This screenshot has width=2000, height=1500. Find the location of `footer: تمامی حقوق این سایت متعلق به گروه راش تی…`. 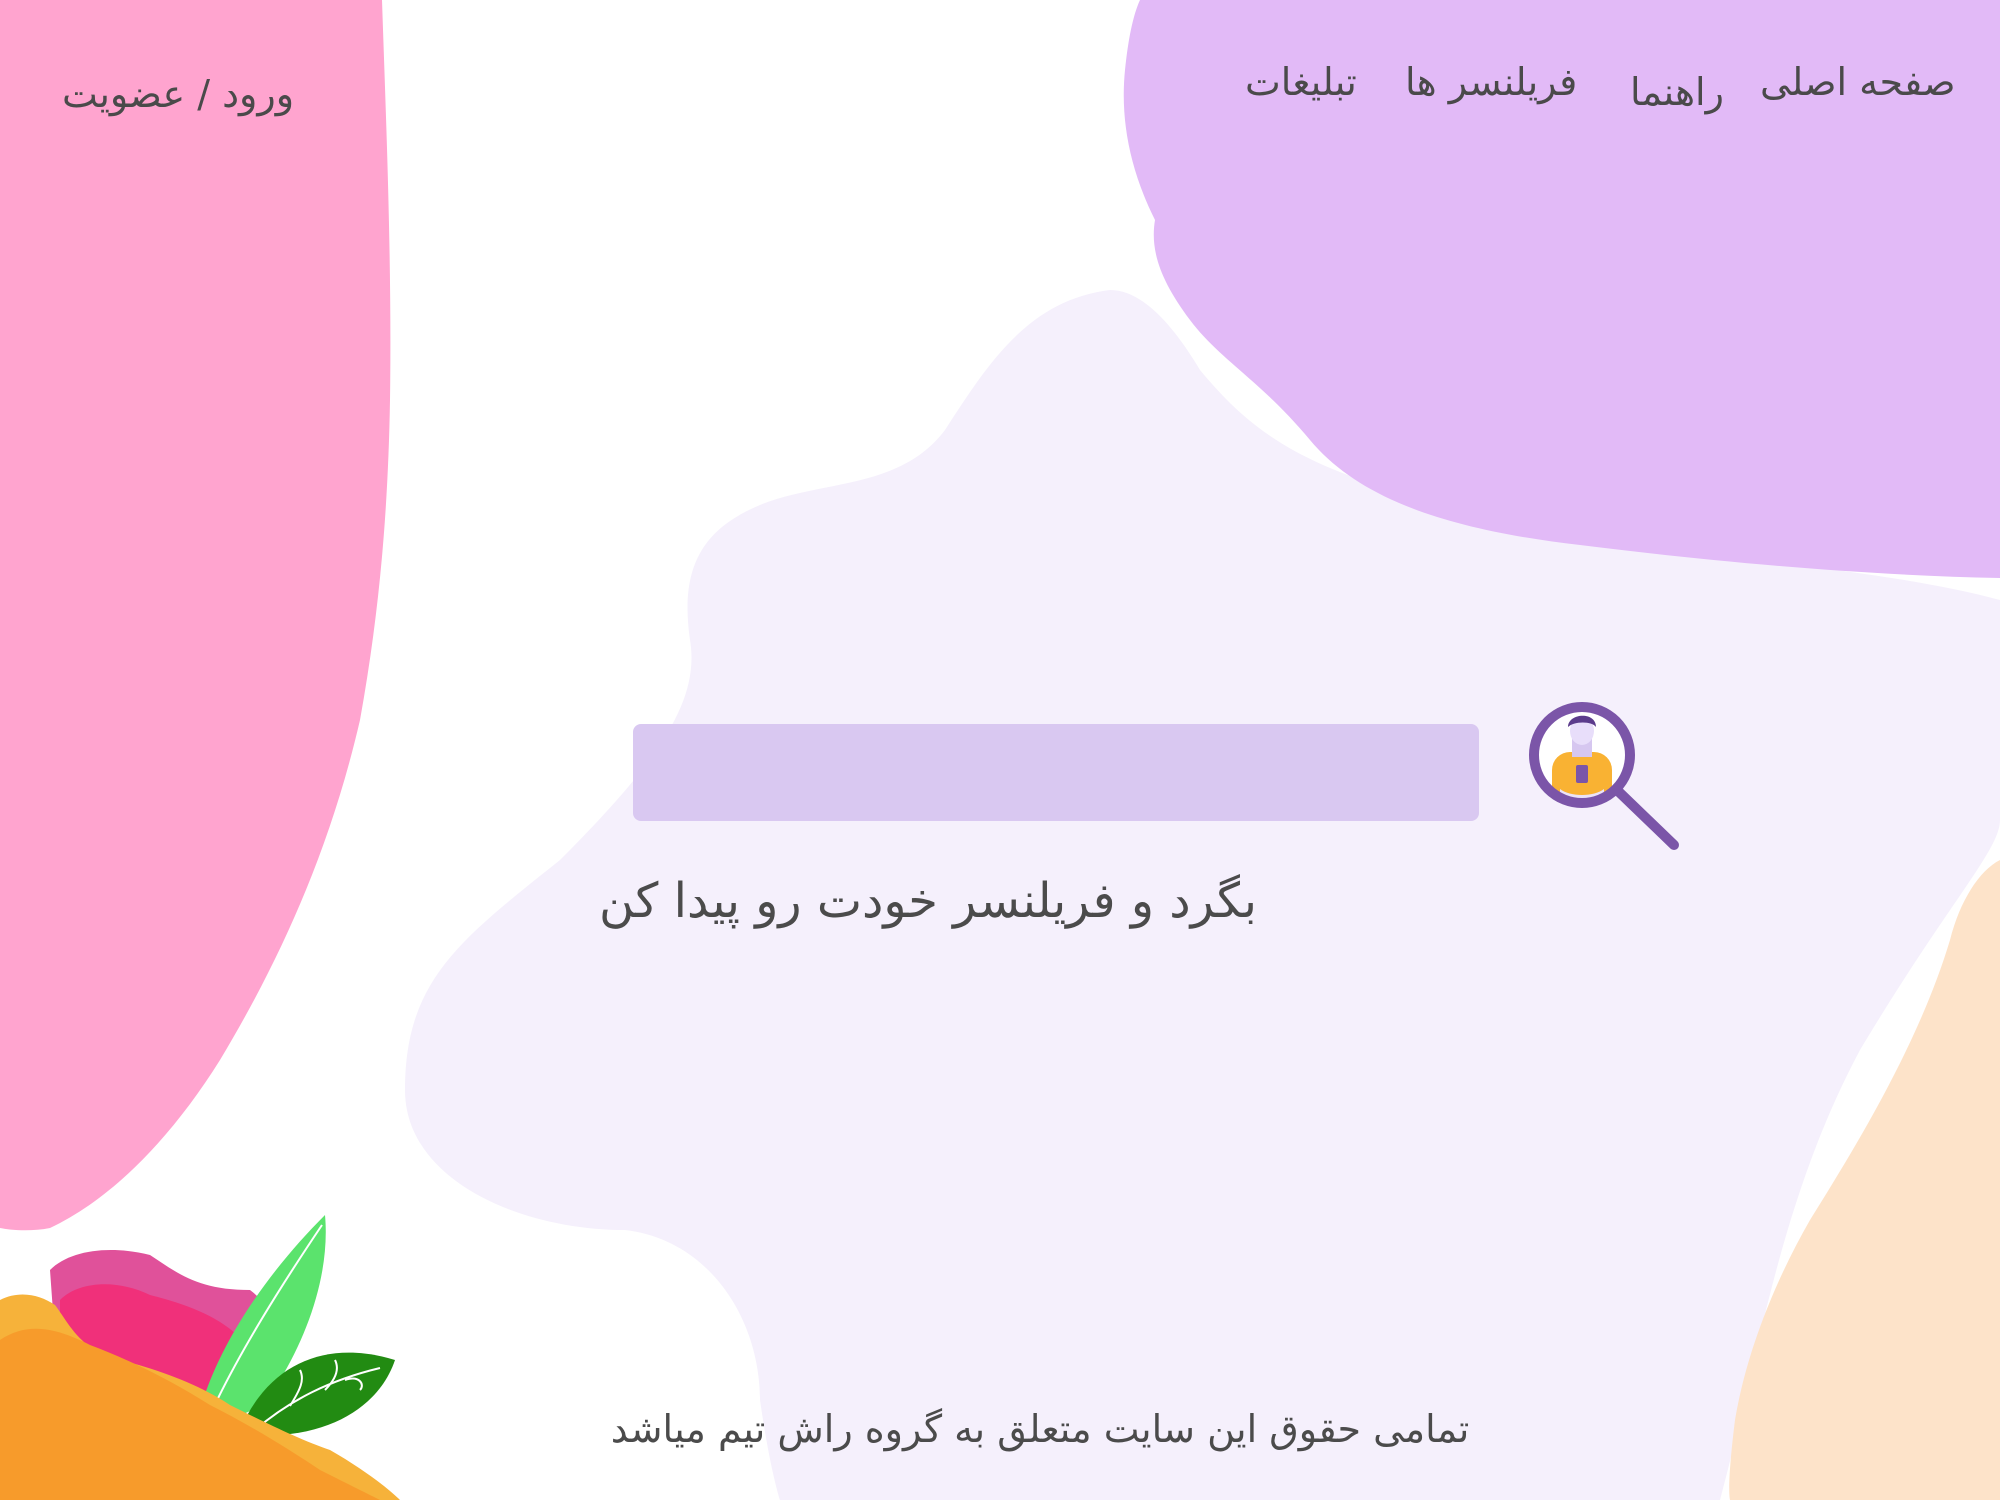

footer: تمامی حقوق این سایت متعلق به گروه راش تی… is located at coordinates (1000, 1429).